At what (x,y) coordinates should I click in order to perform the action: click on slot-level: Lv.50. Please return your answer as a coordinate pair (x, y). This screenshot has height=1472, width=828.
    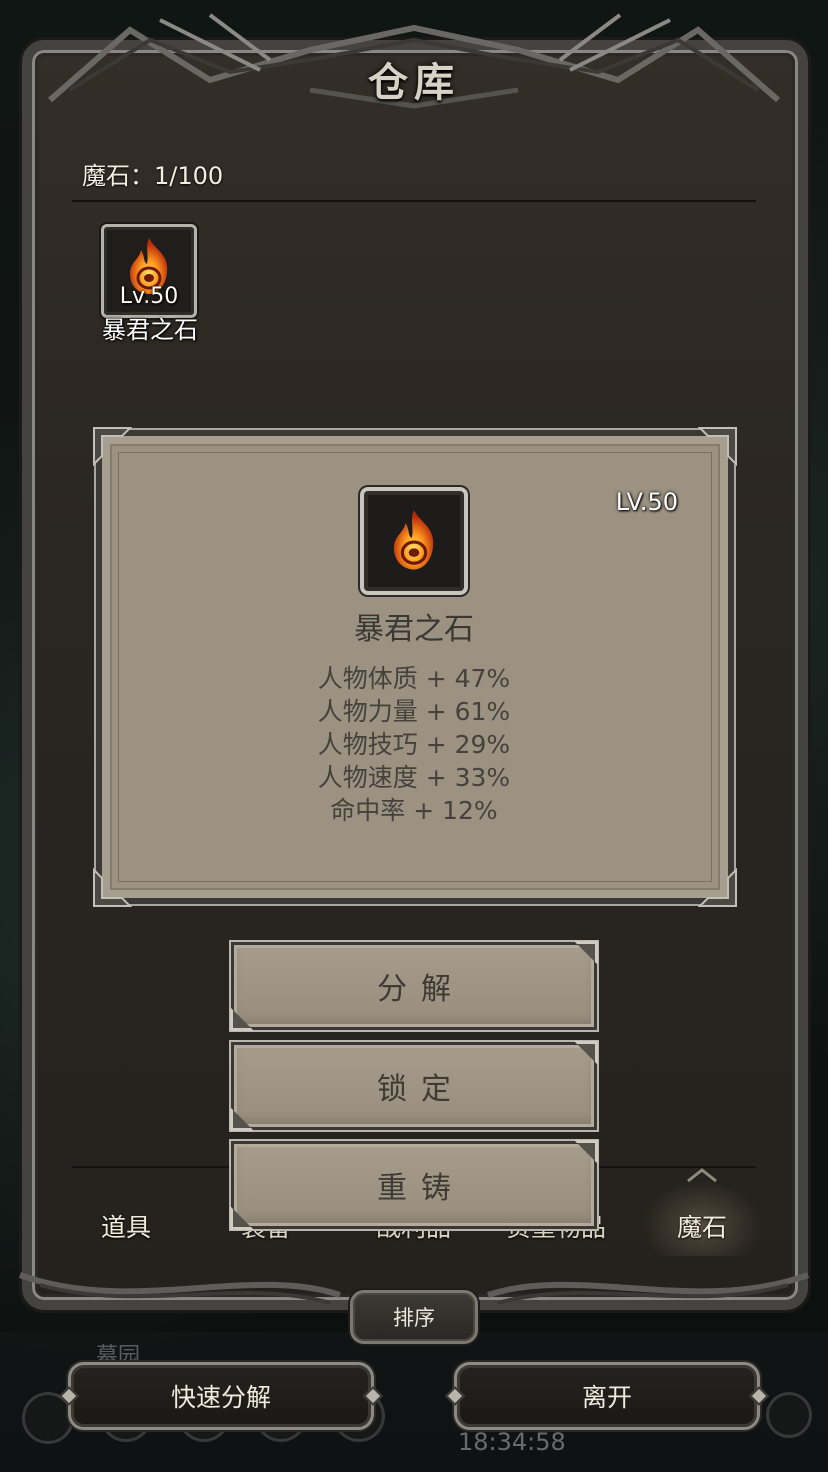
    Looking at the image, I should click on (149, 296).